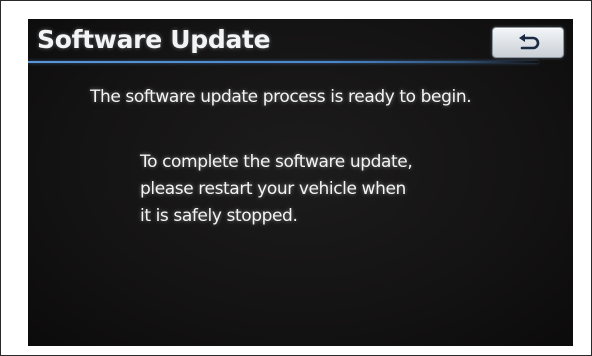 The width and height of the screenshot is (592, 356). I want to click on back-button, so click(528, 42).